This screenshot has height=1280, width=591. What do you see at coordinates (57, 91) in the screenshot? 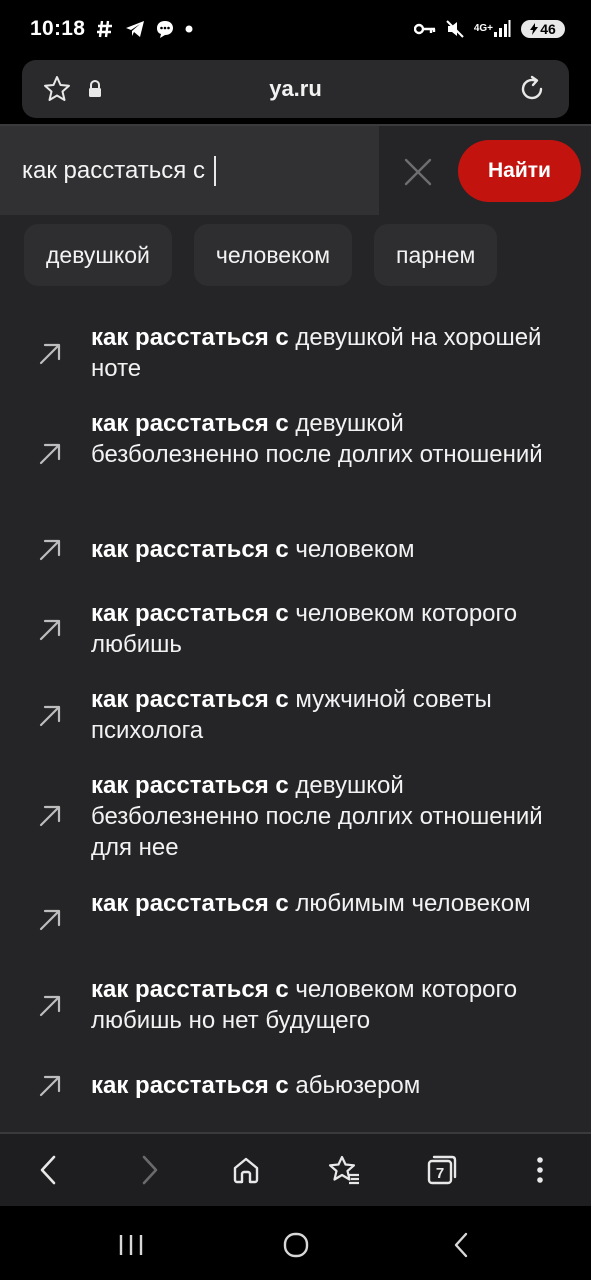
I see `star-icon` at bounding box center [57, 91].